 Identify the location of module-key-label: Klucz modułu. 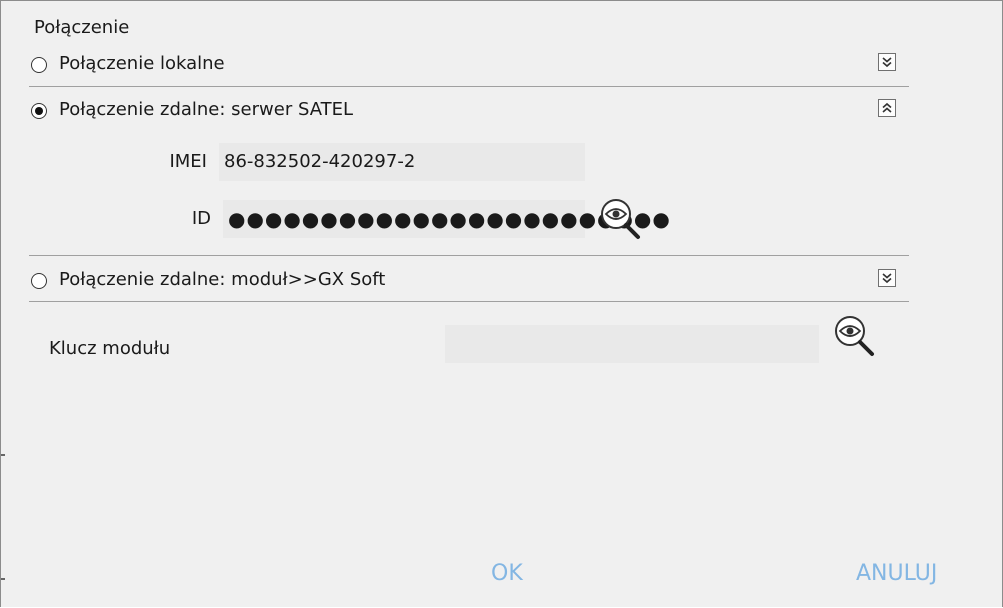
(110, 348).